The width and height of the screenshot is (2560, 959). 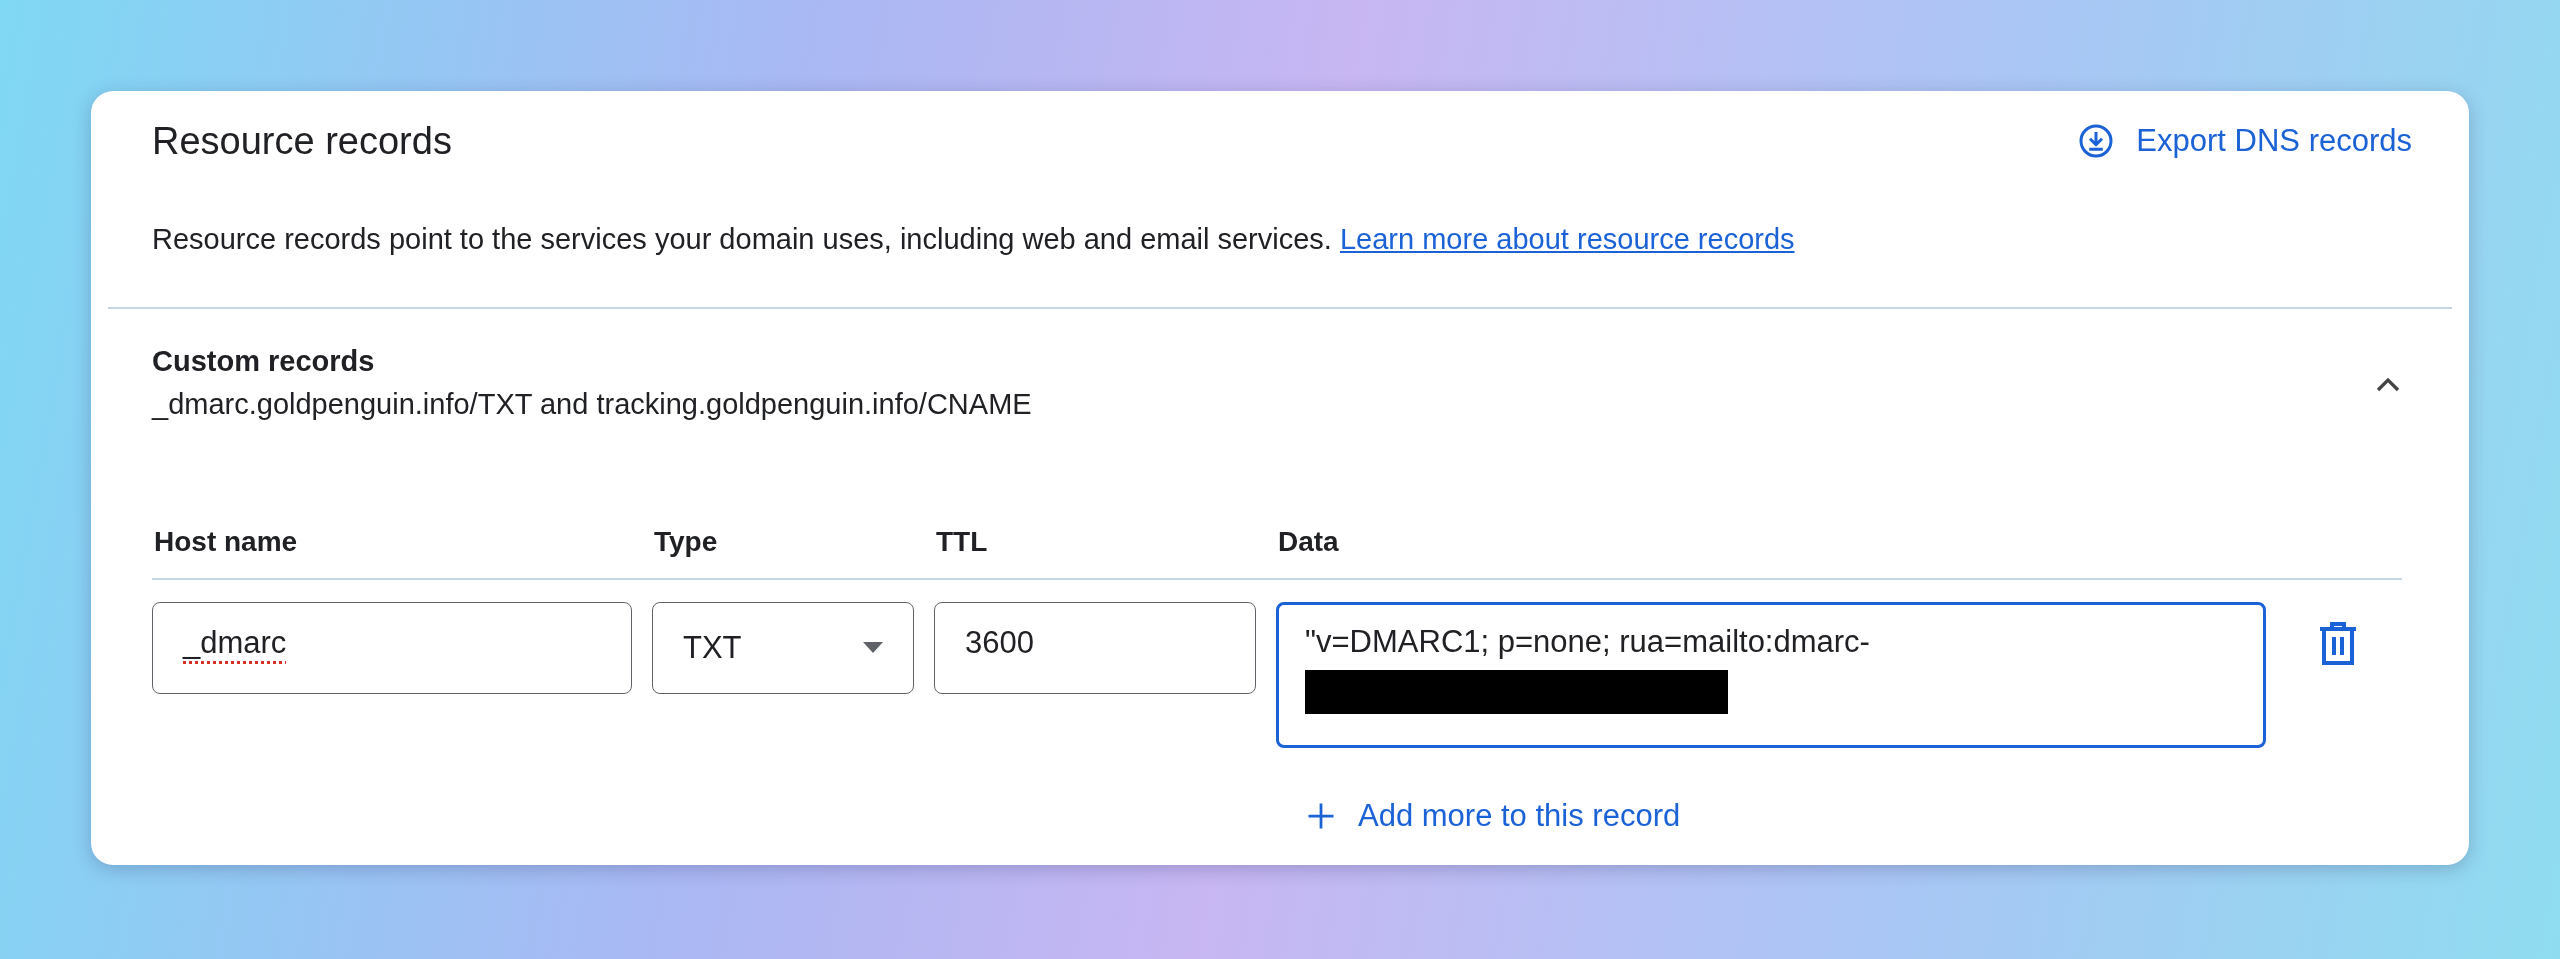 What do you see at coordinates (873, 648) in the screenshot?
I see `caret-icon` at bounding box center [873, 648].